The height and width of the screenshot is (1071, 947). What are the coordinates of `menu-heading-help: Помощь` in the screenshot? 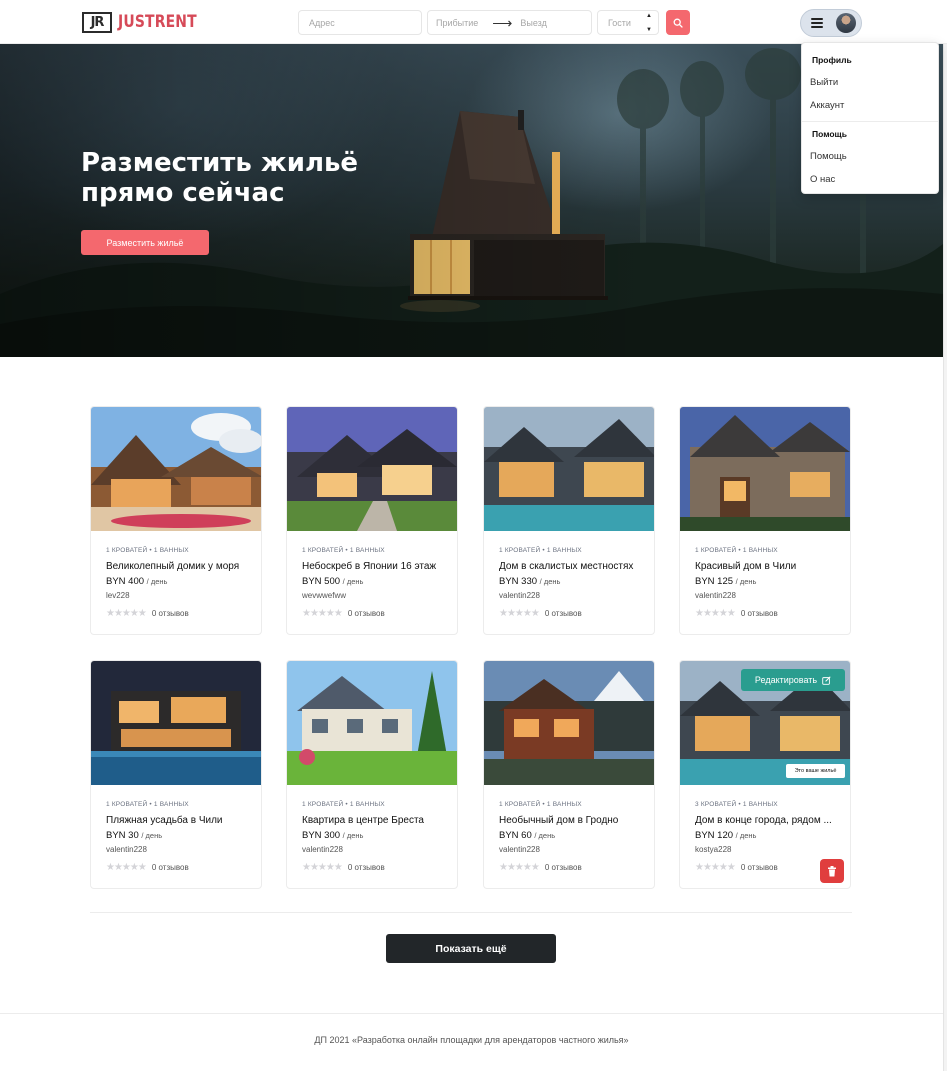 It's located at (829, 134).